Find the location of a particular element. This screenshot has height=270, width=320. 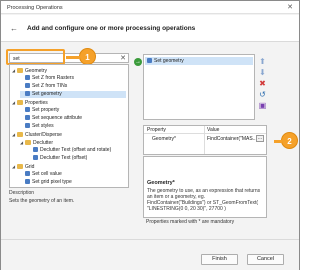

search-highlight is located at coordinates (35, 57).